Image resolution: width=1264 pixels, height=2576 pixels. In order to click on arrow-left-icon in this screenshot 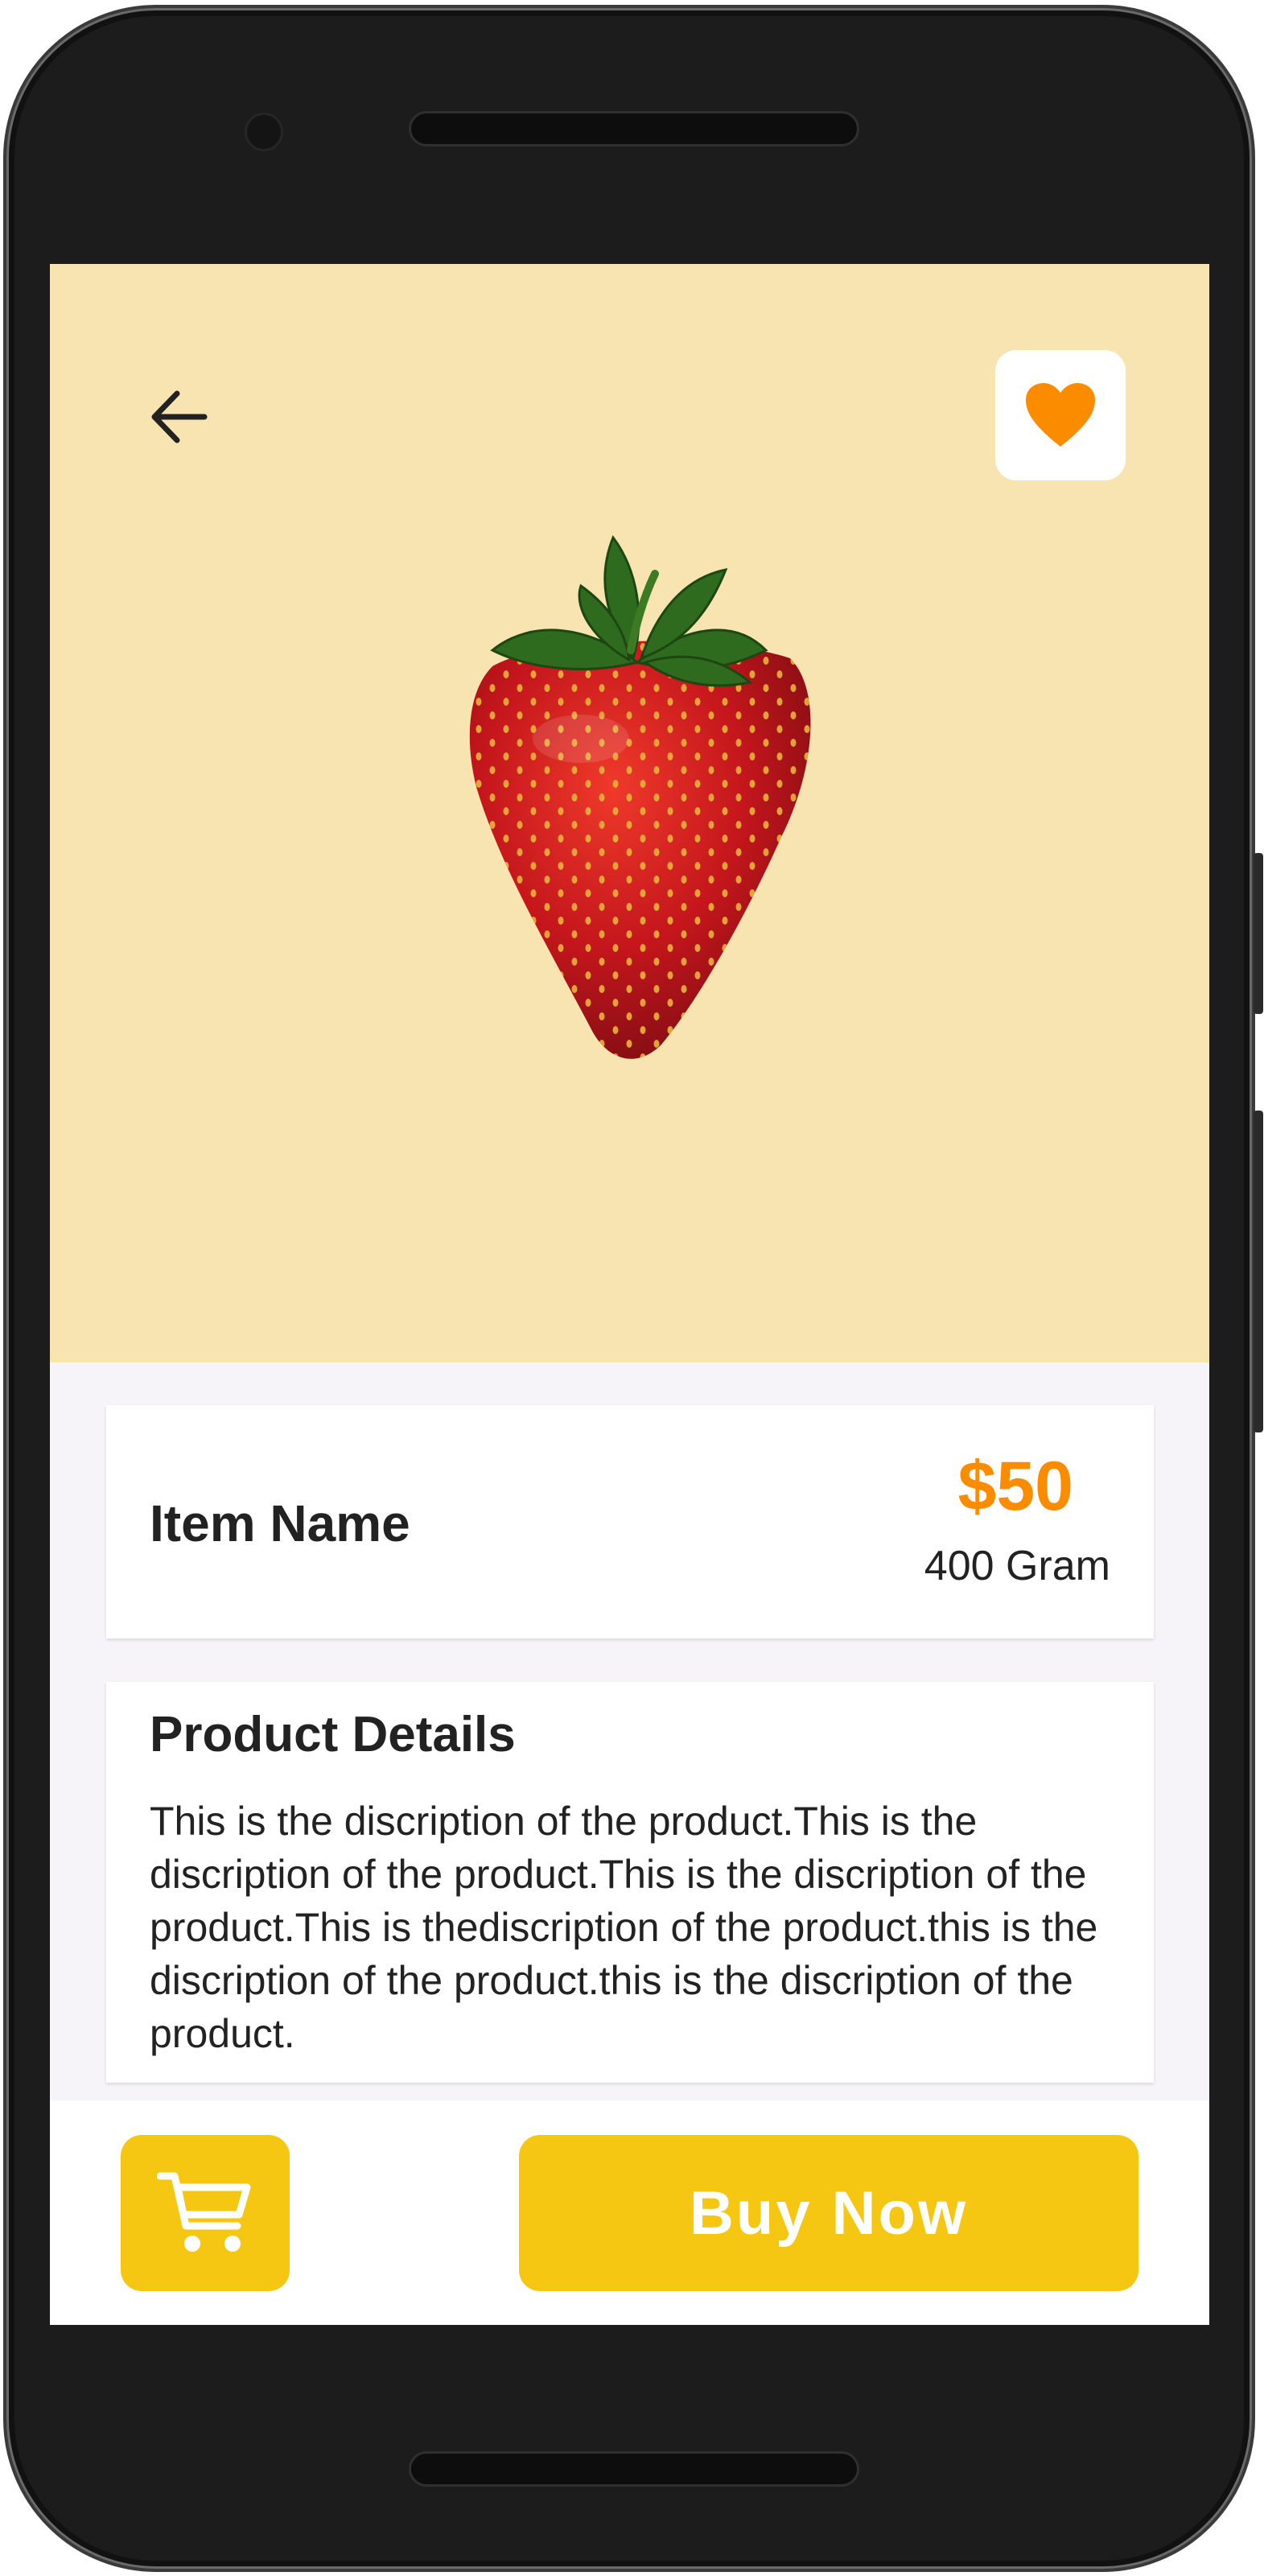, I will do `click(180, 416)`.